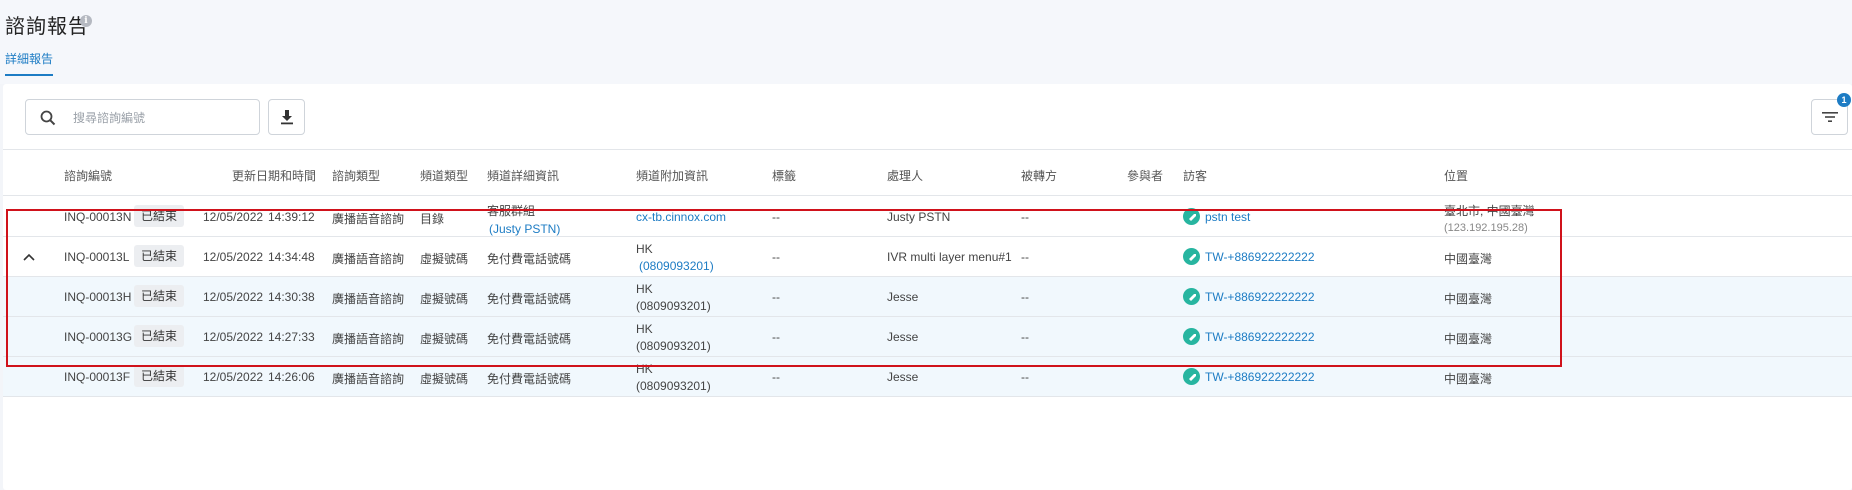 This screenshot has width=1852, height=490. What do you see at coordinates (1486, 228) in the screenshot?
I see `location-ip: (123.192.195.28)` at bounding box center [1486, 228].